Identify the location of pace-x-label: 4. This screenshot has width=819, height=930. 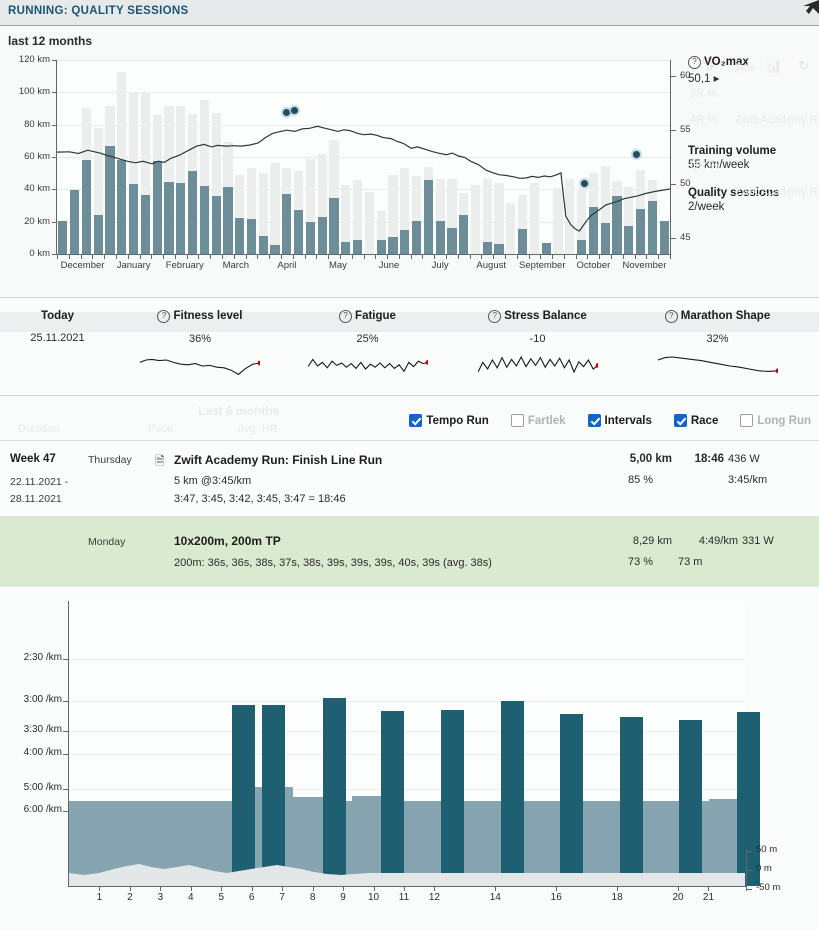
(191, 897).